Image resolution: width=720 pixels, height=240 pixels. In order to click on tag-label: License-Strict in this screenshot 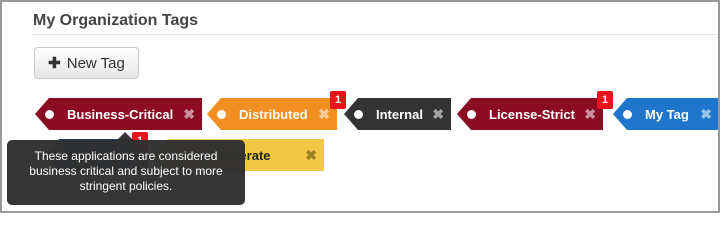, I will do `click(532, 114)`.